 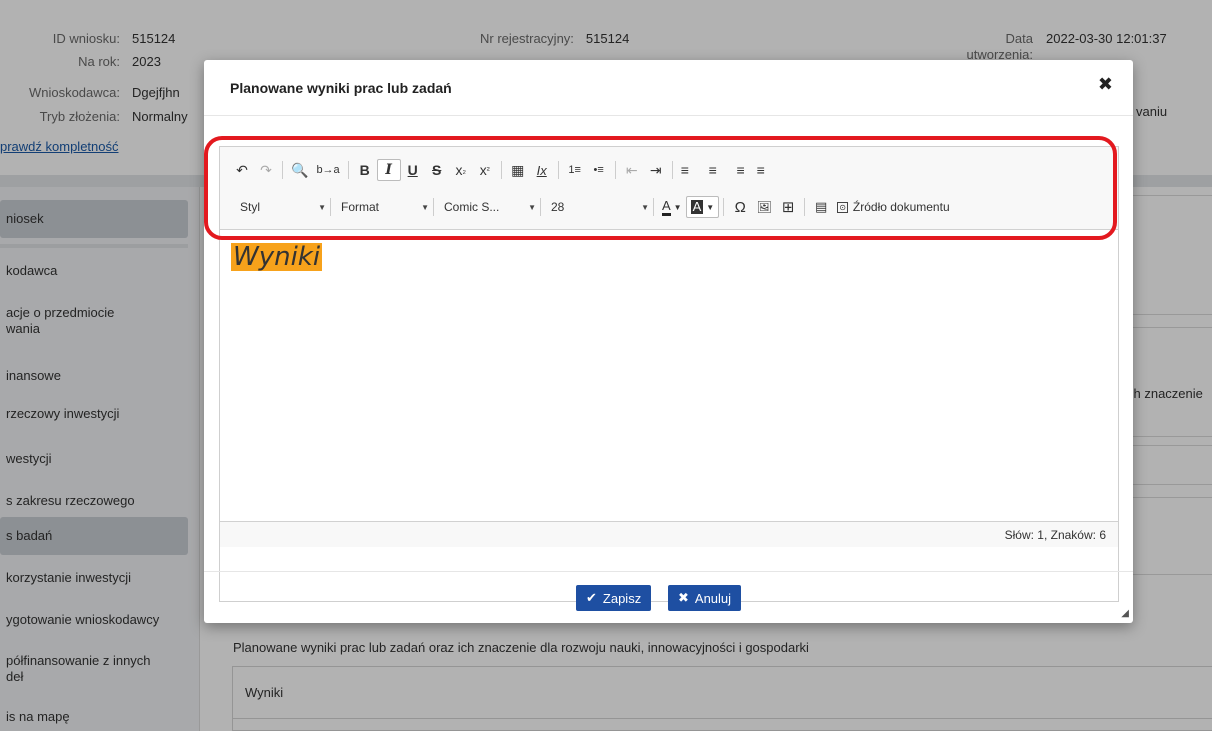 I want to click on editor-text: Wyniki, so click(x=277, y=257).